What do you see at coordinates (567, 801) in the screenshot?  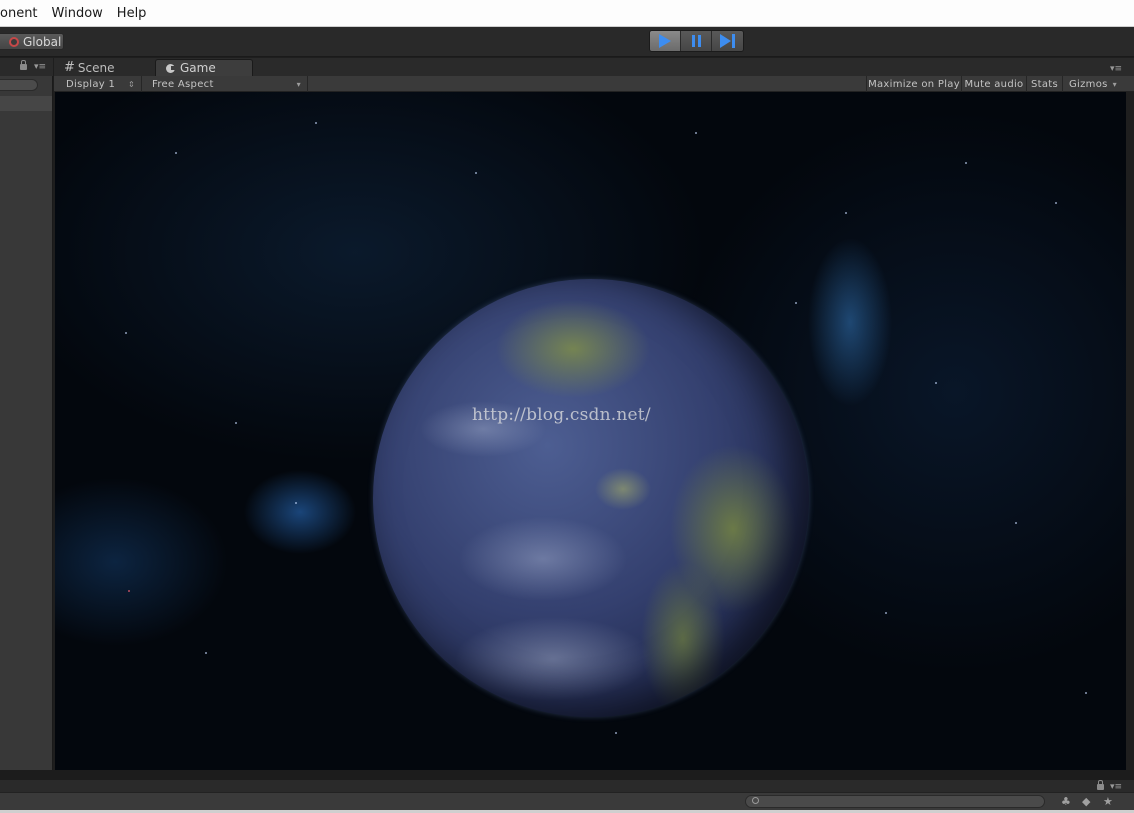 I see `project-toolbar: ♣ ◆ ★` at bounding box center [567, 801].